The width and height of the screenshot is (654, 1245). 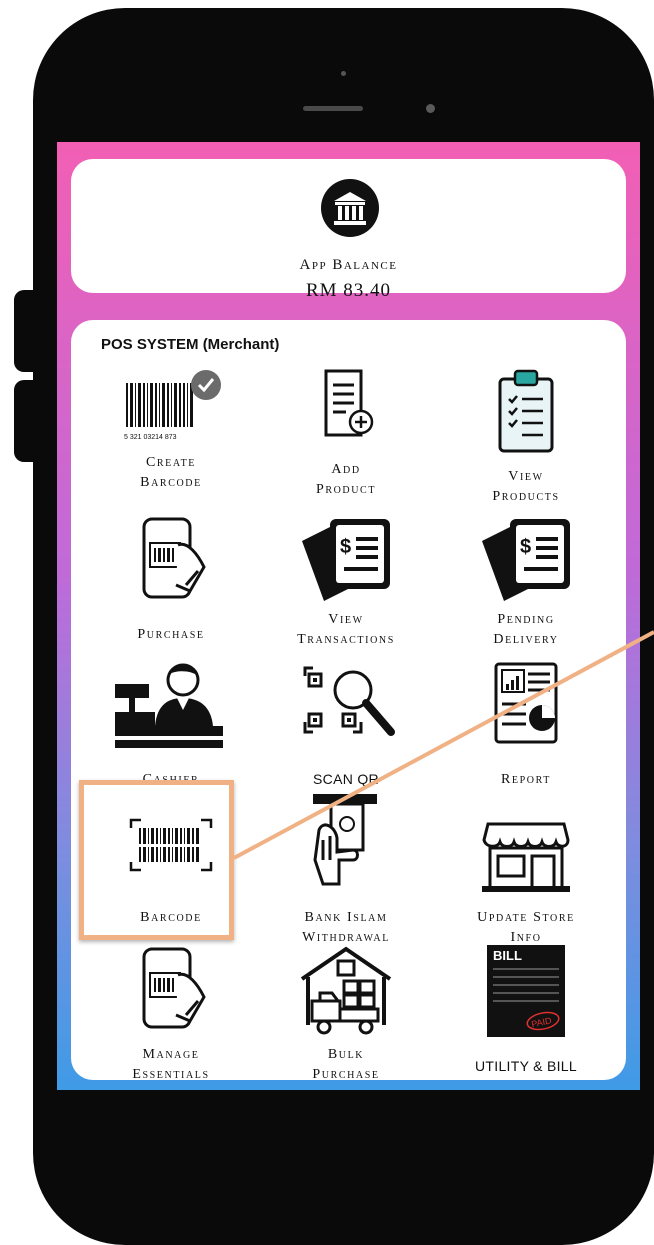 What do you see at coordinates (171, 634) in the screenshot?
I see `purchase-label: Purchase` at bounding box center [171, 634].